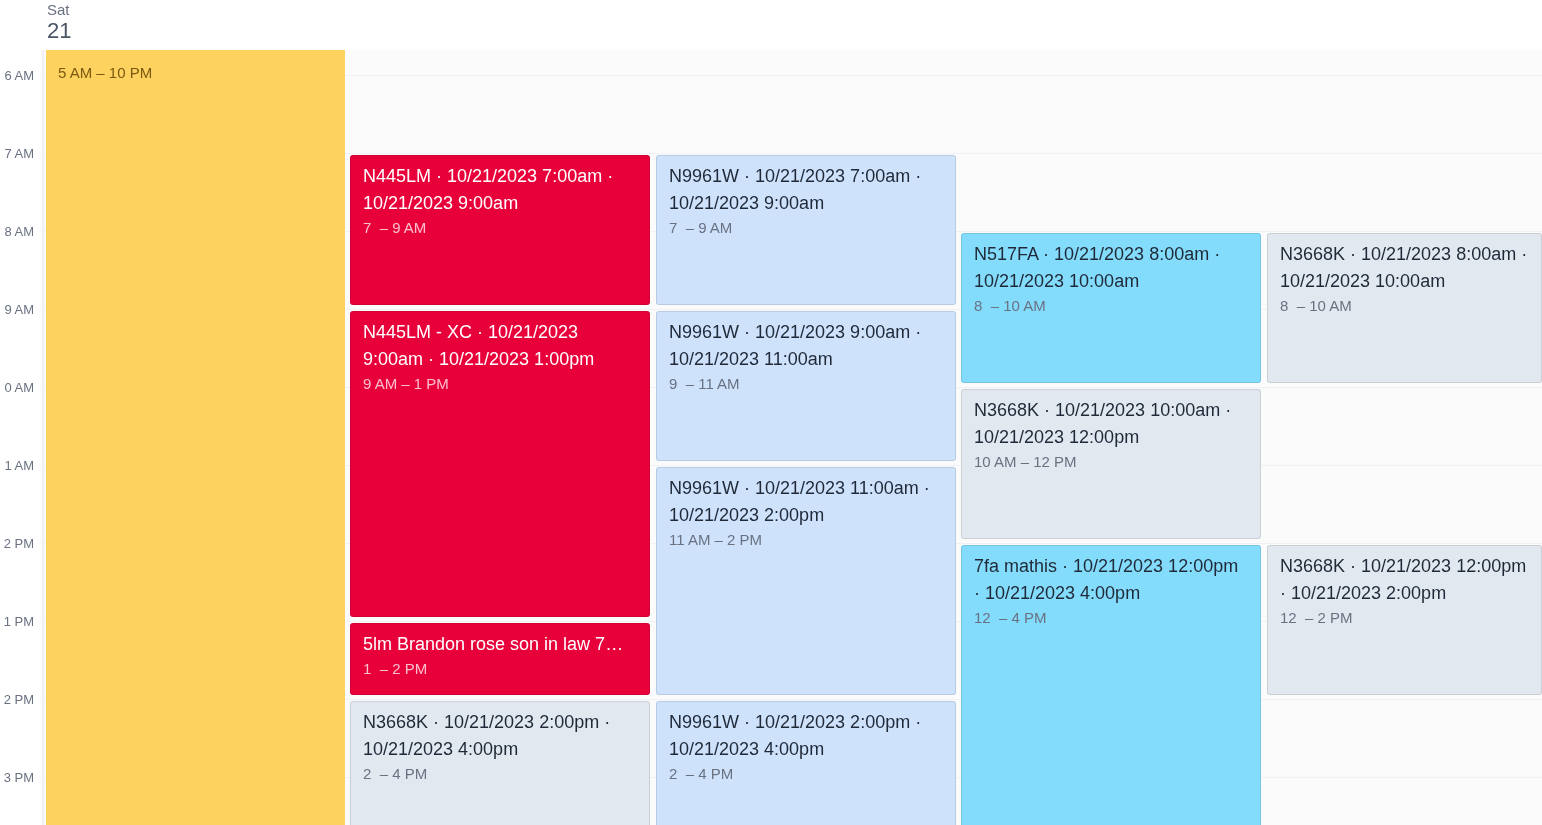 Image resolution: width=1542 pixels, height=825 pixels. Describe the element at coordinates (1103, 424) in the screenshot. I see `event-title: N3668K · 10/21/2023 10:00am · 10/21/2023 12:00pm` at that location.